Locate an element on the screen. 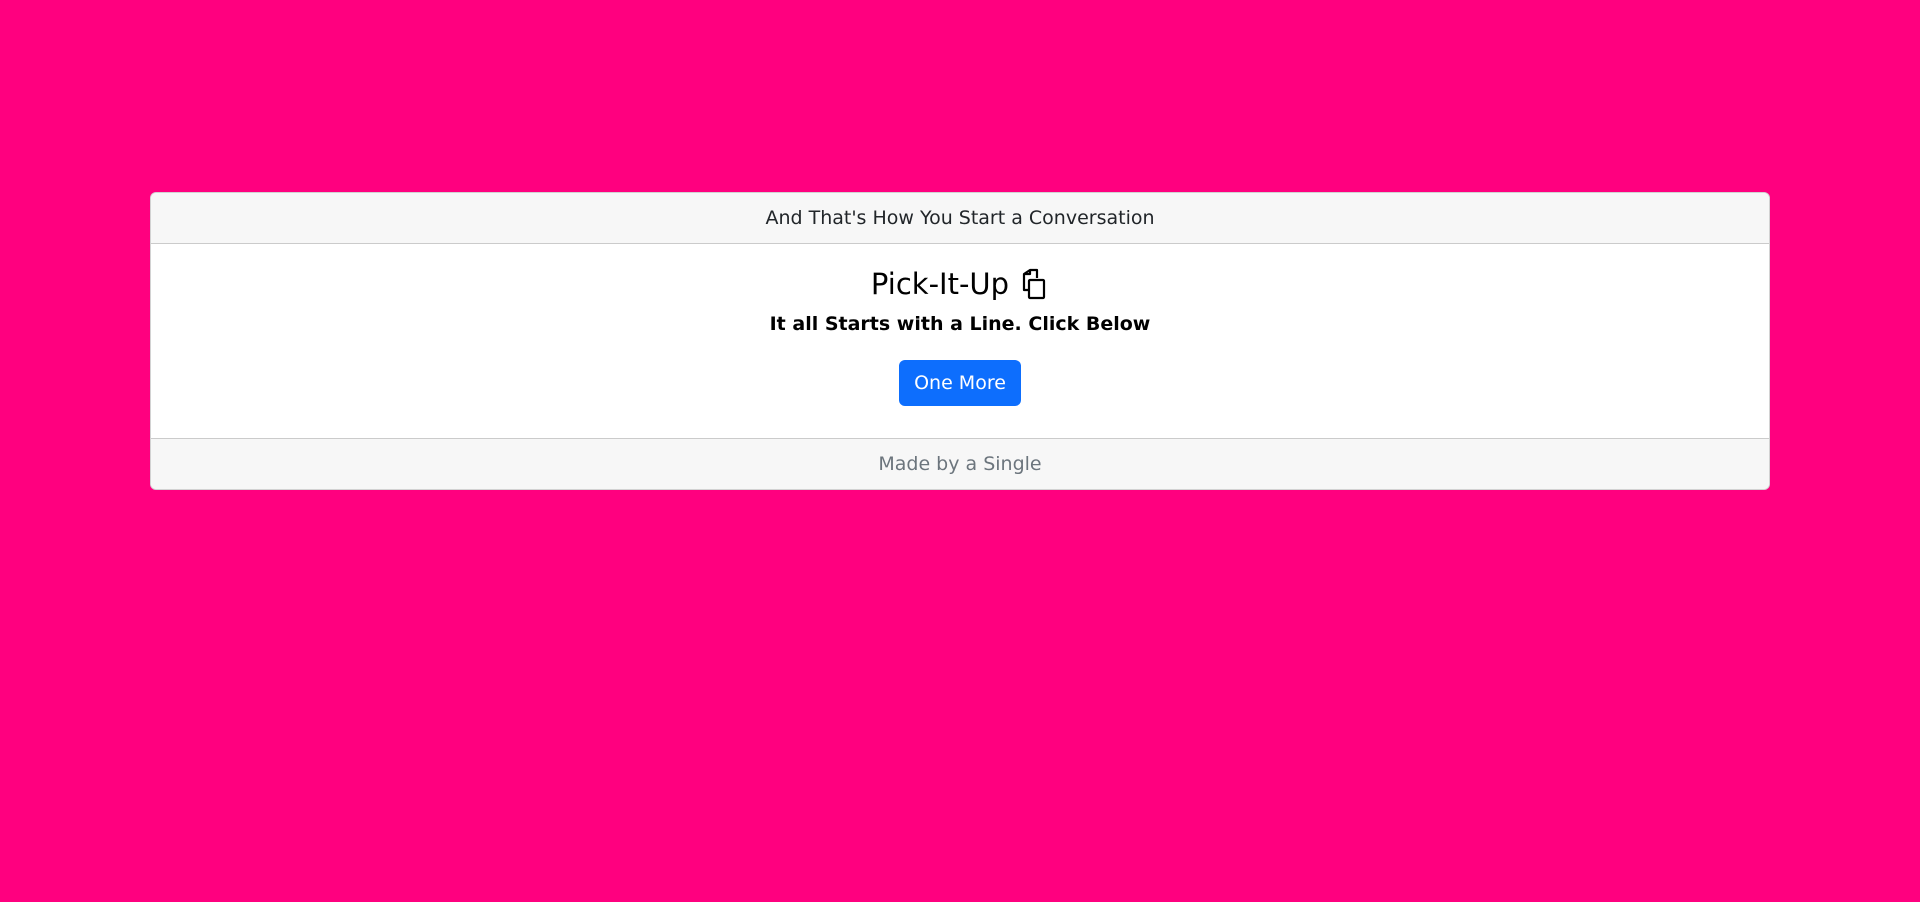 The width and height of the screenshot is (1920, 902). card-header: And That's How You Start a Conversation is located at coordinates (960, 218).